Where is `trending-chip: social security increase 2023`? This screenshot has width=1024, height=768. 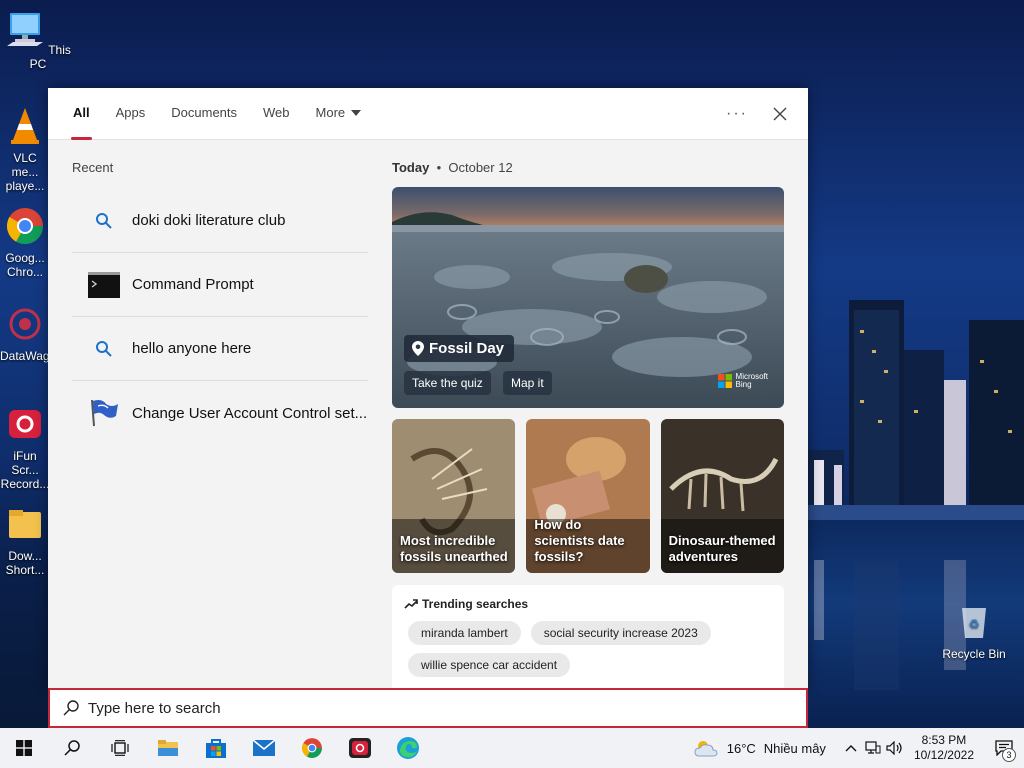 trending-chip: social security increase 2023 is located at coordinates (620, 633).